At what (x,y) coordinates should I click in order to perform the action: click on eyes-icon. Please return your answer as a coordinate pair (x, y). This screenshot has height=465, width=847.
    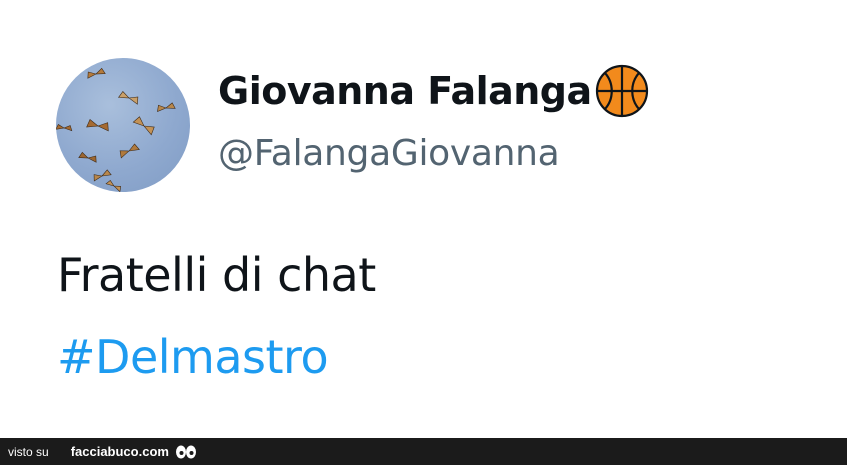
    Looking at the image, I should click on (186, 452).